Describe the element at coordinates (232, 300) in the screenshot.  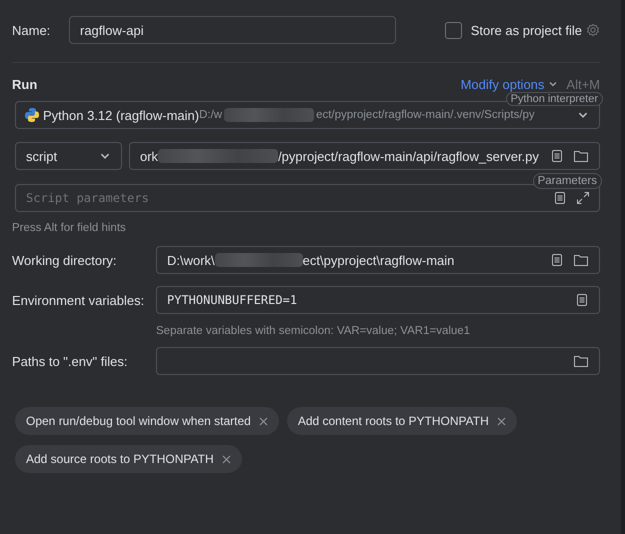
I see `environment-value: PYTHONUNBUFFERED=1` at that location.